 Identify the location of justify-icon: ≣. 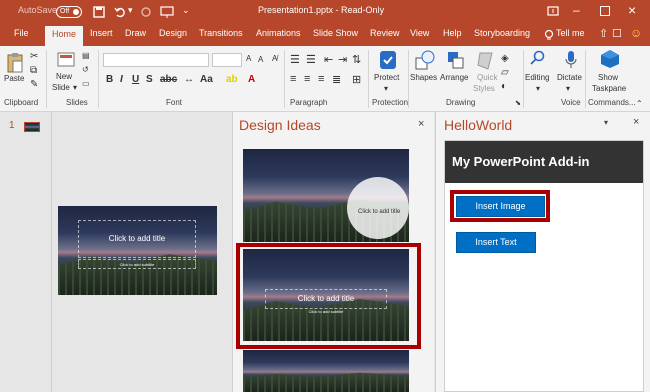
(336, 79).